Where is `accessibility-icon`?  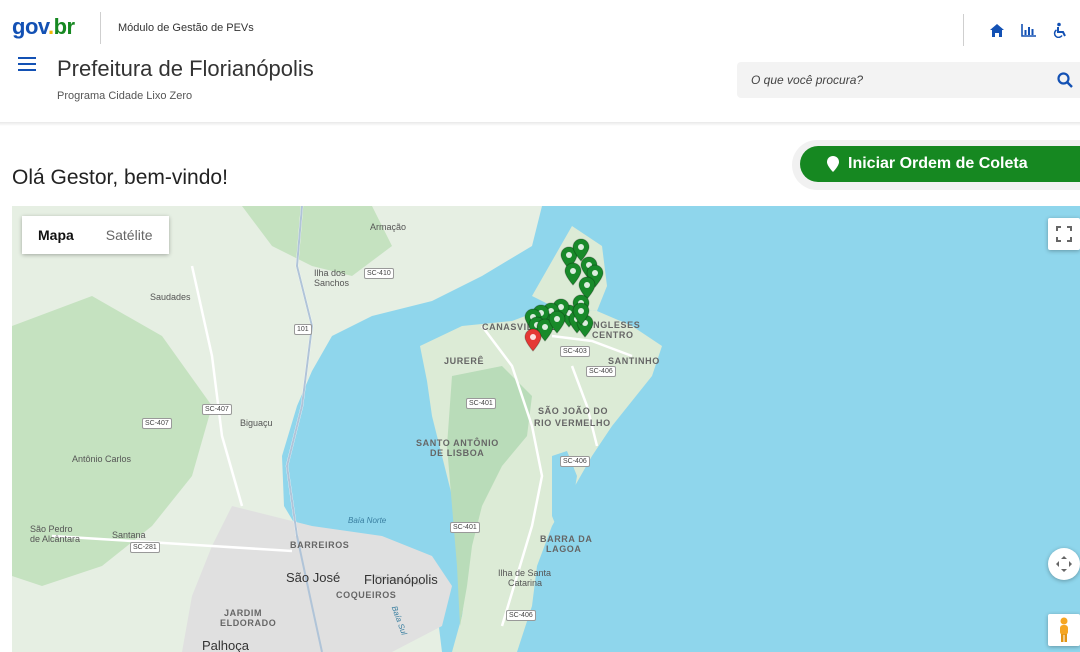 accessibility-icon is located at coordinates (1061, 30).